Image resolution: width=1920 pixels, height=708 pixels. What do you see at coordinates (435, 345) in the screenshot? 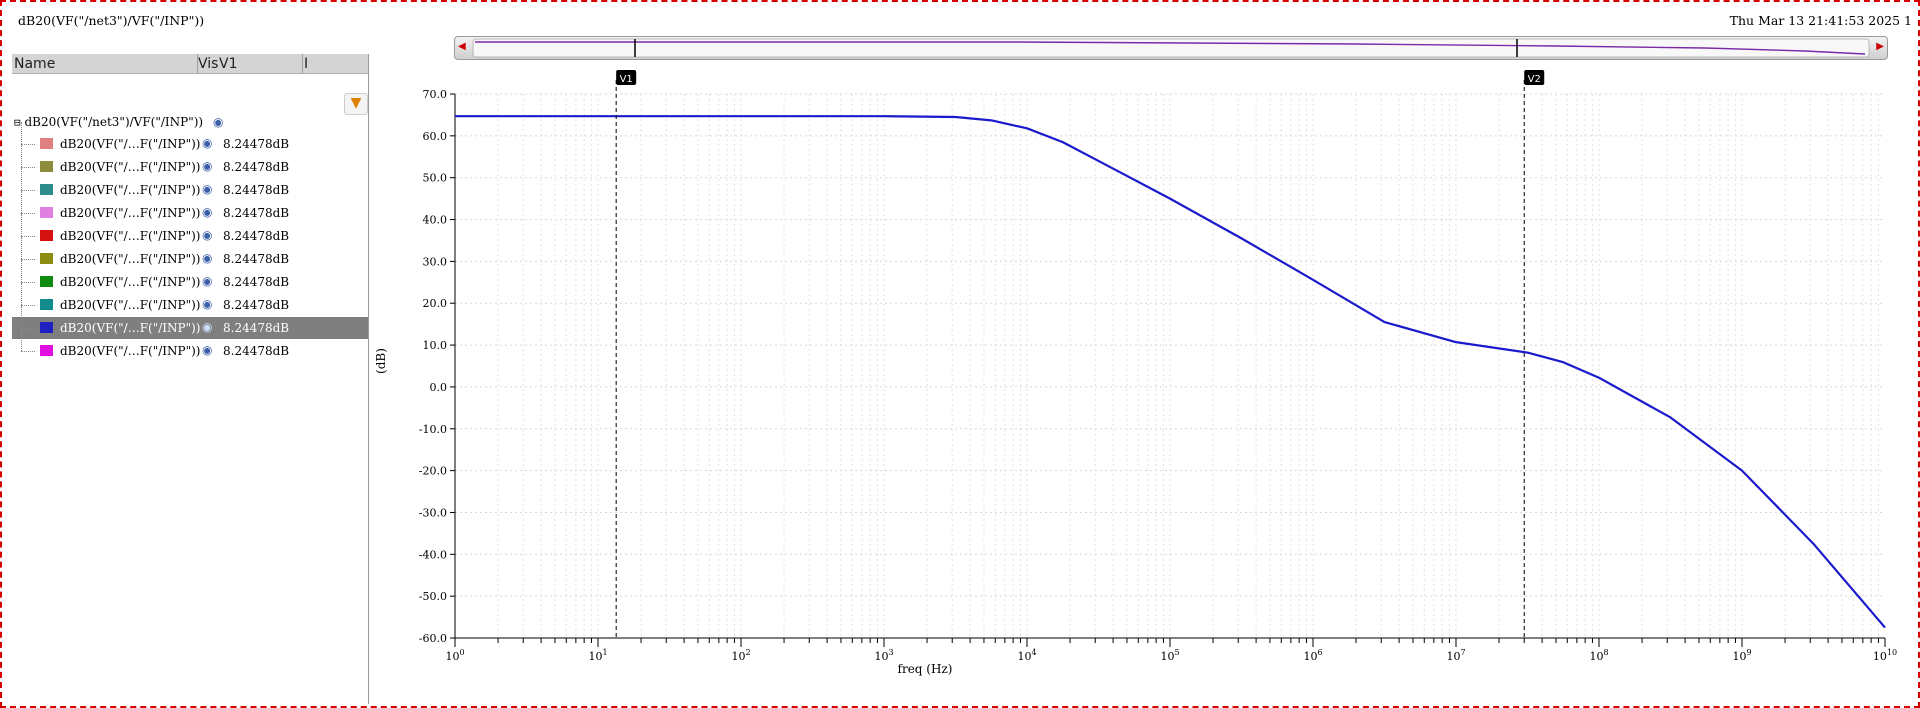
I see `y-tick-label: 10.0` at bounding box center [435, 345].